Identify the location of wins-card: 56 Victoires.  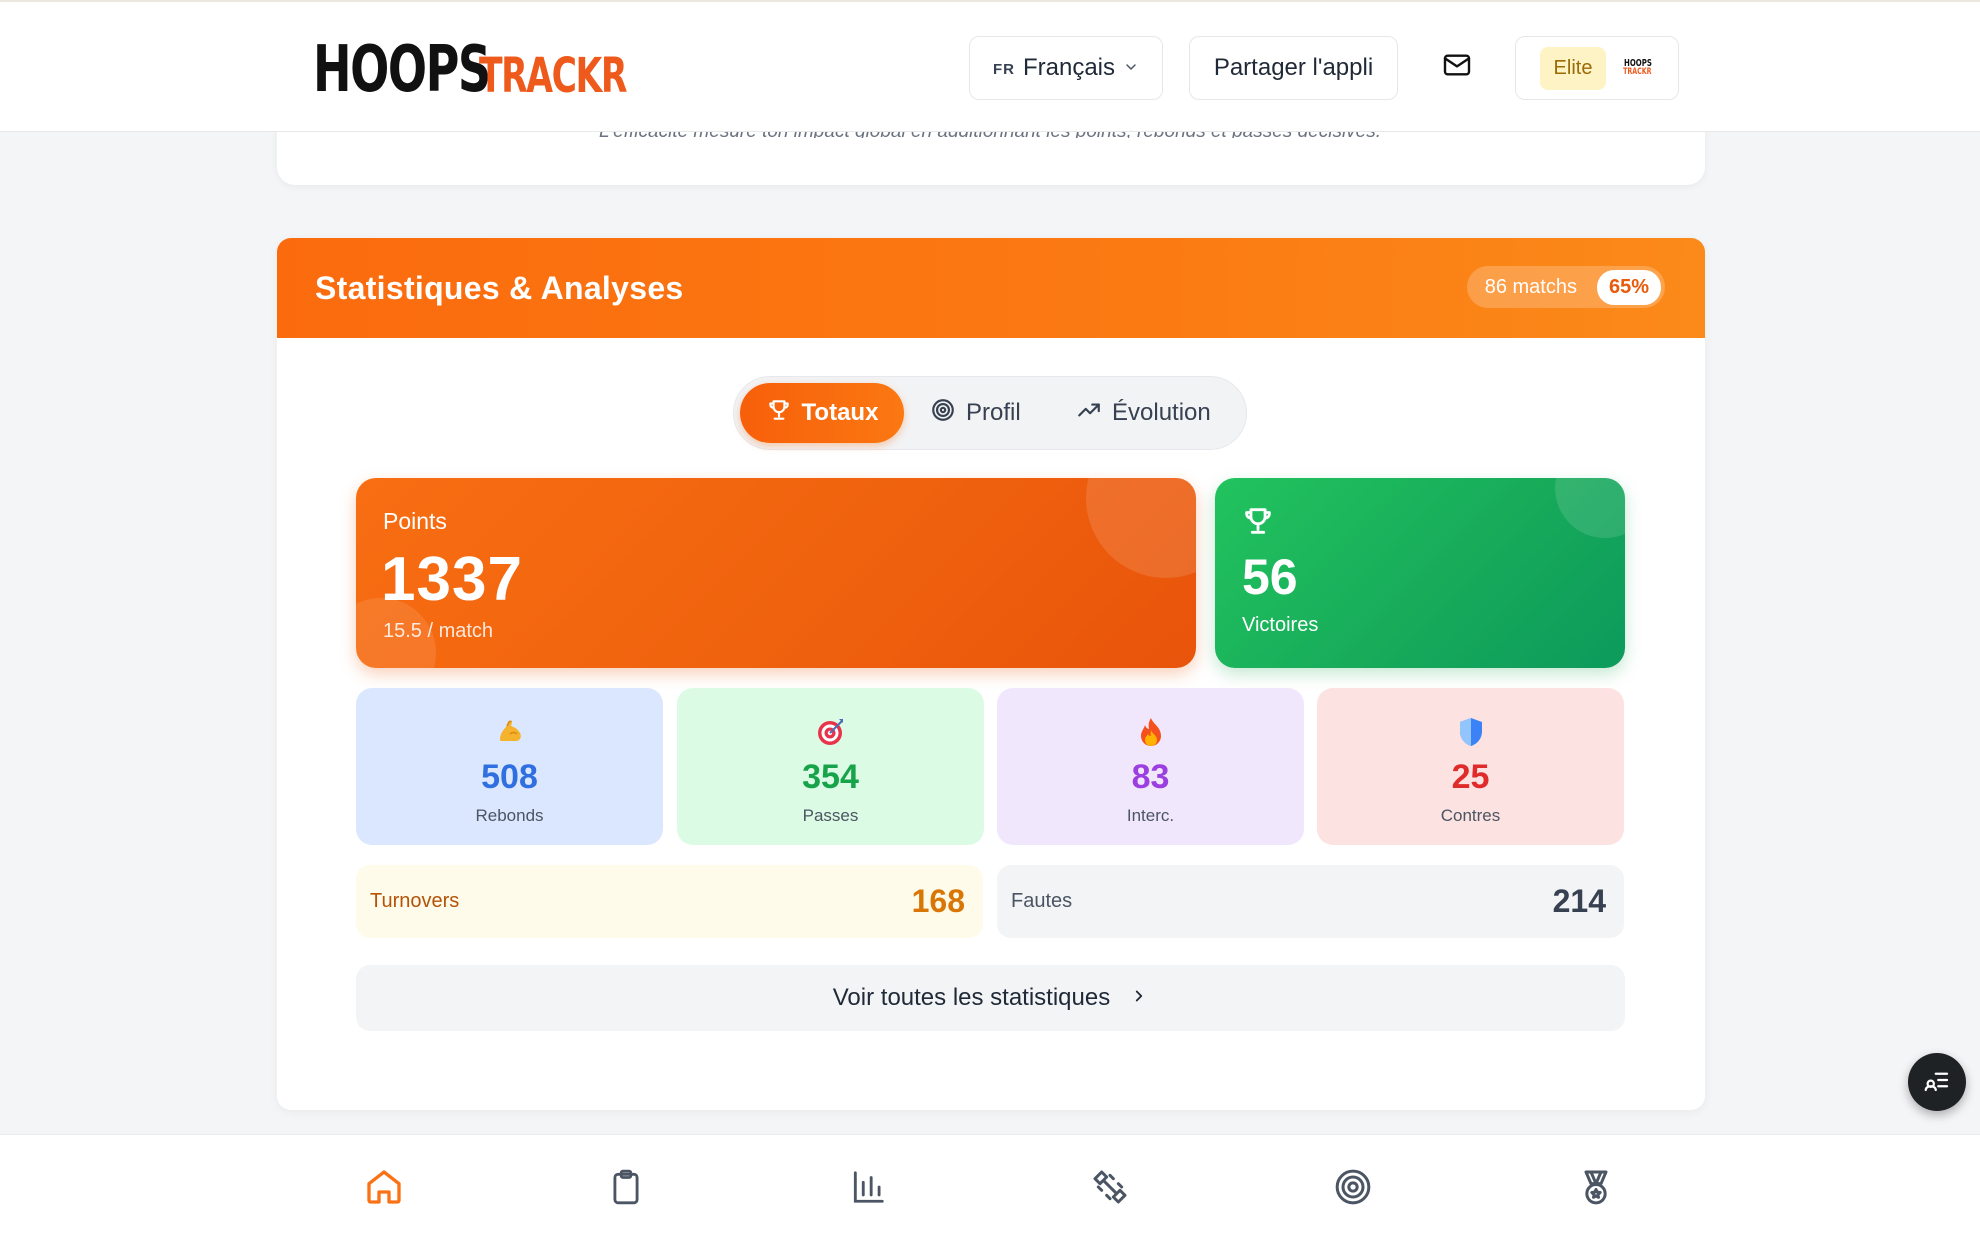
(1420, 573).